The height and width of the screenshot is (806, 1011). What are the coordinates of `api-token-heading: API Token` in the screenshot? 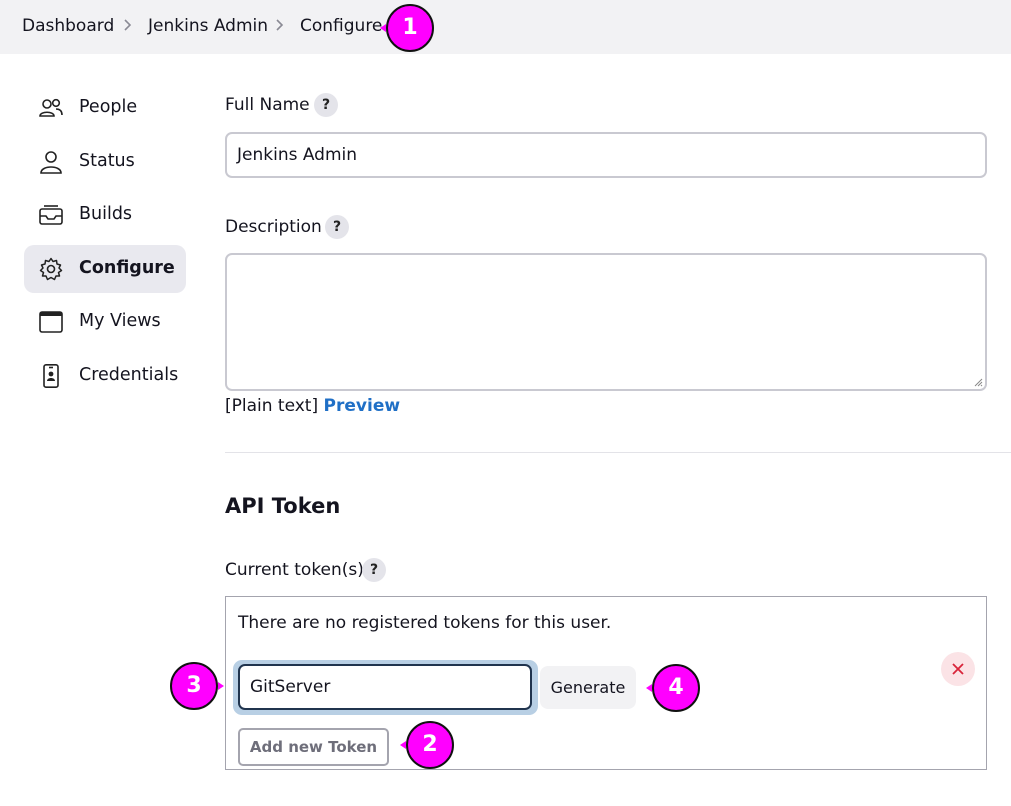 It's located at (283, 506).